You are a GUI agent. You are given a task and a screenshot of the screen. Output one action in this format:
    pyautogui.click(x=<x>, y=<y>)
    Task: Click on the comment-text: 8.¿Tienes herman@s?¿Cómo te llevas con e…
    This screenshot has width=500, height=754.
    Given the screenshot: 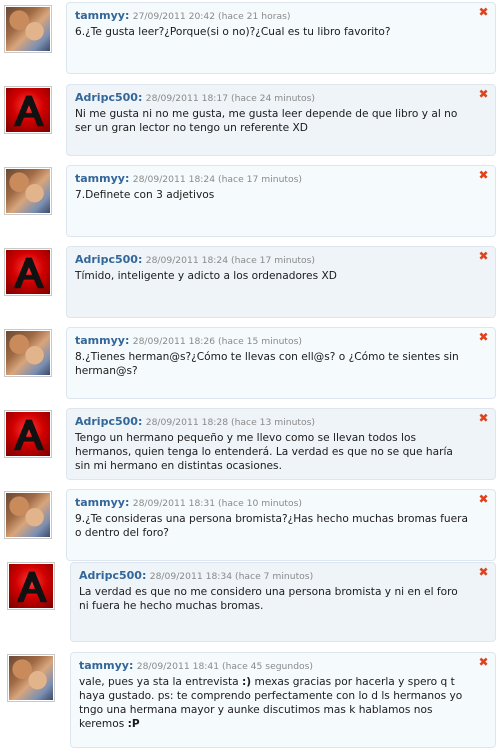 What is the action you would take?
    pyautogui.click(x=267, y=364)
    